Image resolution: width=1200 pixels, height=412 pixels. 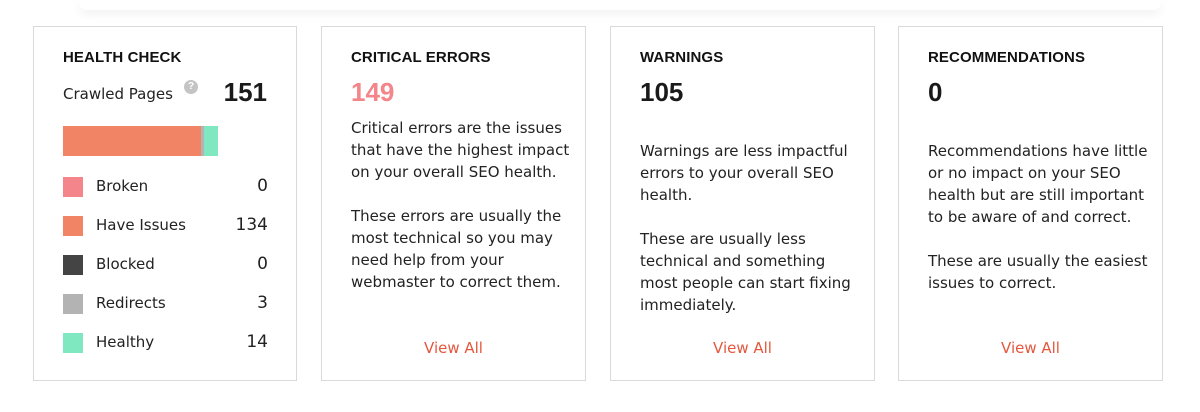 What do you see at coordinates (165, 343) in the screenshot?
I see `legend-item-healthy: Healthy 14` at bounding box center [165, 343].